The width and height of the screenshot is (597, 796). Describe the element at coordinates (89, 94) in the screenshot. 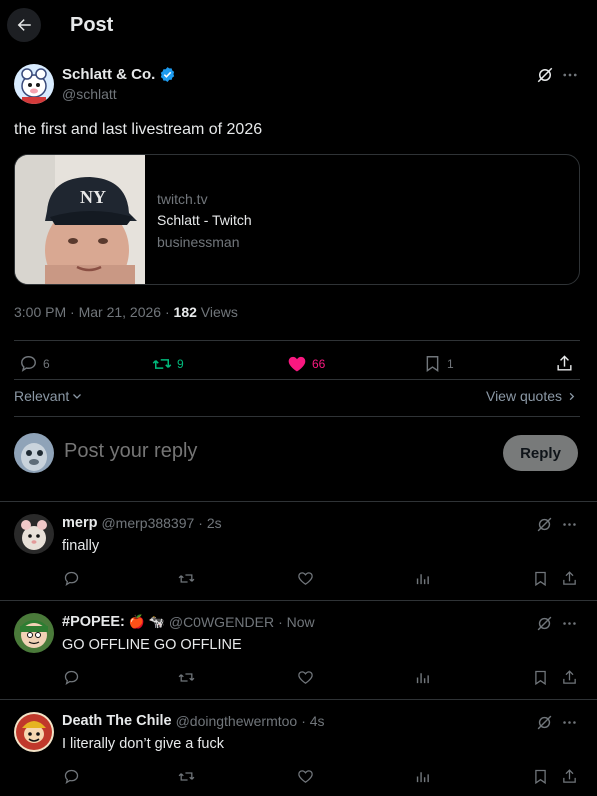

I see `author-handle: @schlatt` at that location.